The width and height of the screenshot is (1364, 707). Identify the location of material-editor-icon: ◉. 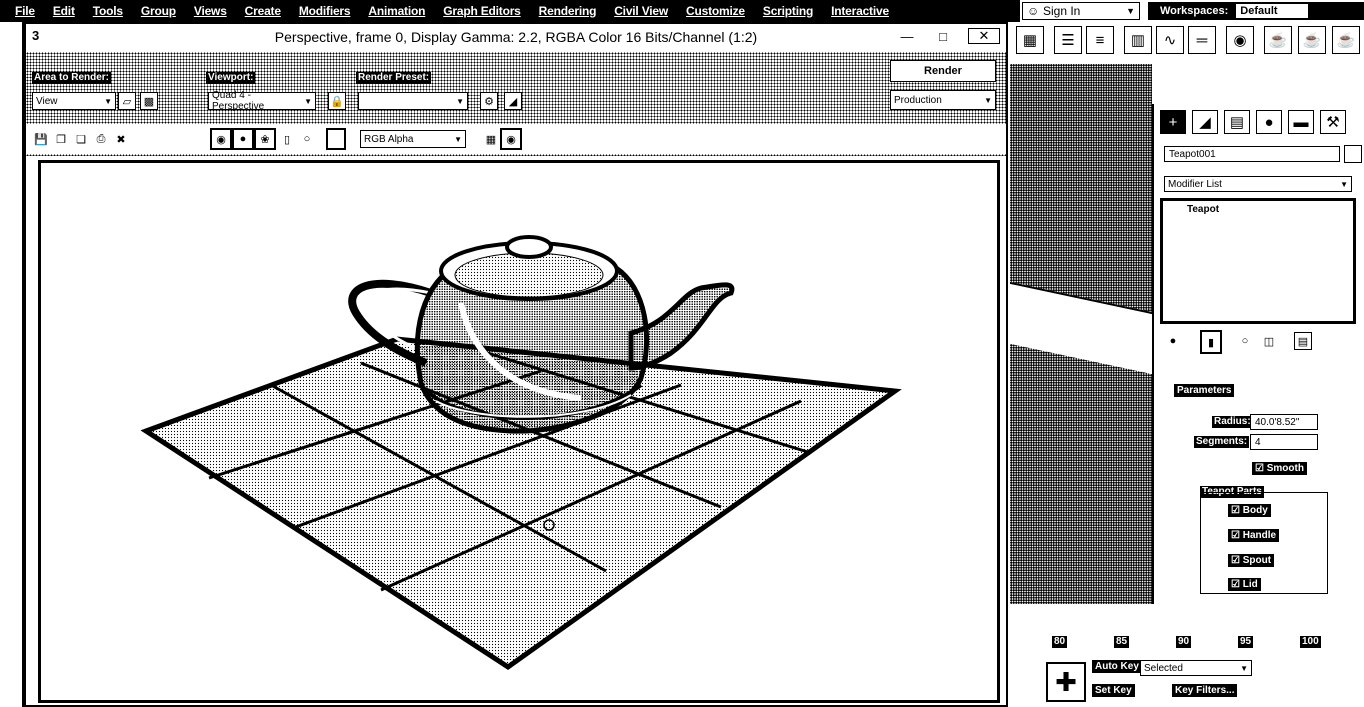
(1240, 40).